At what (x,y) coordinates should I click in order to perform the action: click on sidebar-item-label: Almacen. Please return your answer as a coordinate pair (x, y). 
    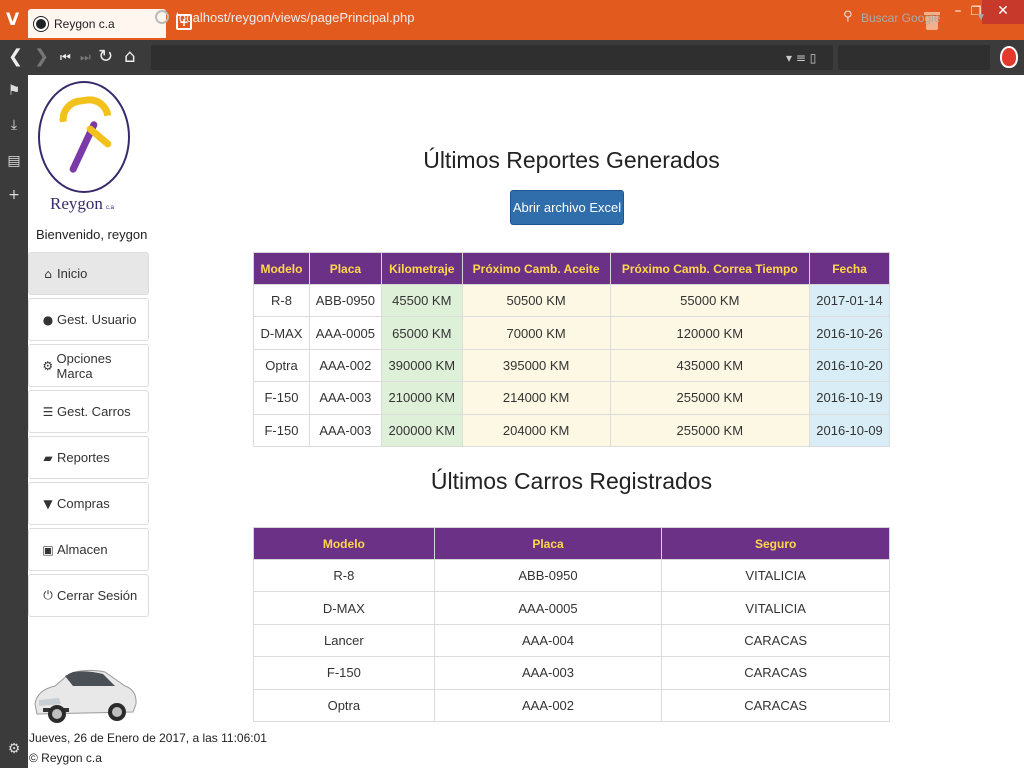
    Looking at the image, I should click on (82, 549).